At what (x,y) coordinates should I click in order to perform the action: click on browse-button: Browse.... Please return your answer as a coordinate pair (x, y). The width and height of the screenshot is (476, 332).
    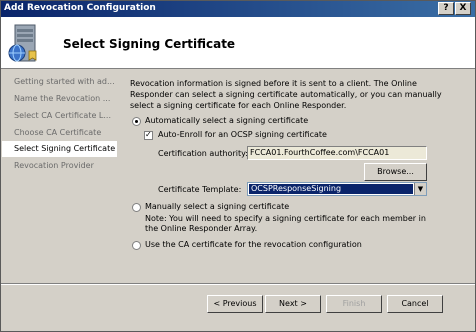
    Looking at the image, I should click on (395, 172).